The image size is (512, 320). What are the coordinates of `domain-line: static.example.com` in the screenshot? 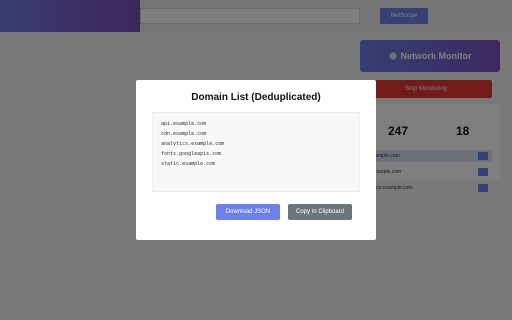 It's located at (188, 164).